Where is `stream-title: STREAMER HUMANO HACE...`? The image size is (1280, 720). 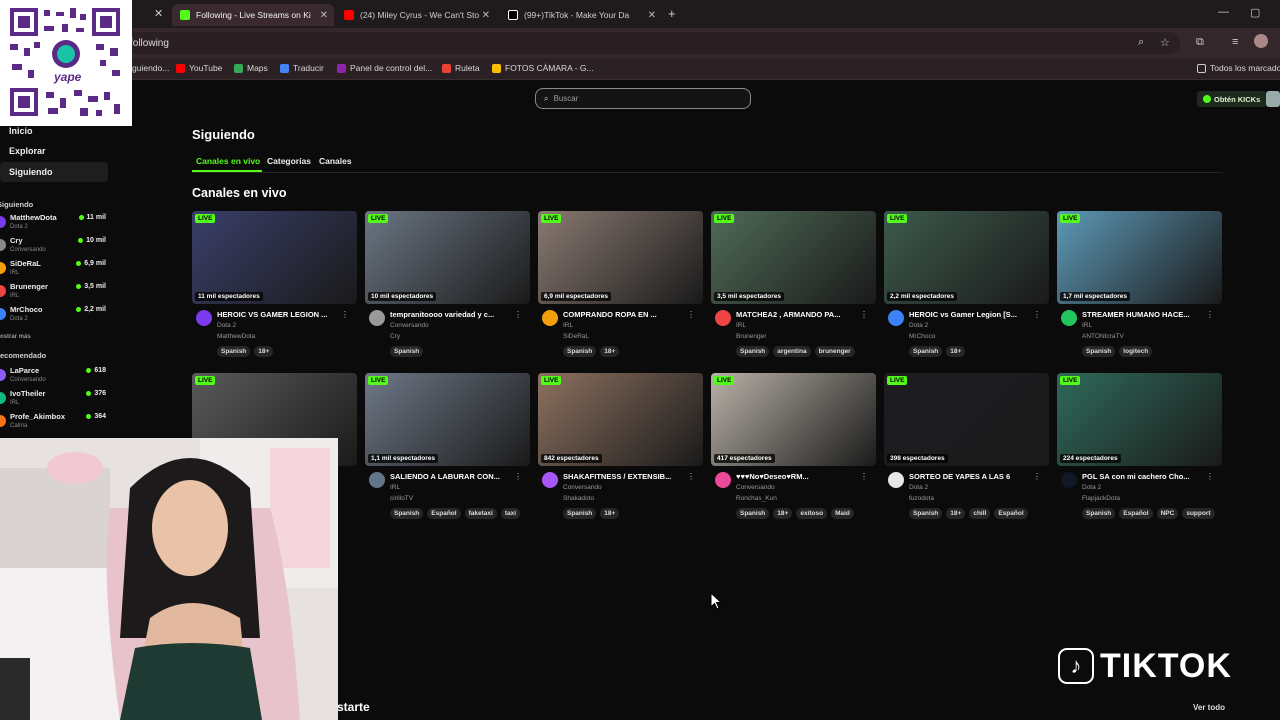 stream-title: STREAMER HUMANO HACE... is located at coordinates (1144, 314).